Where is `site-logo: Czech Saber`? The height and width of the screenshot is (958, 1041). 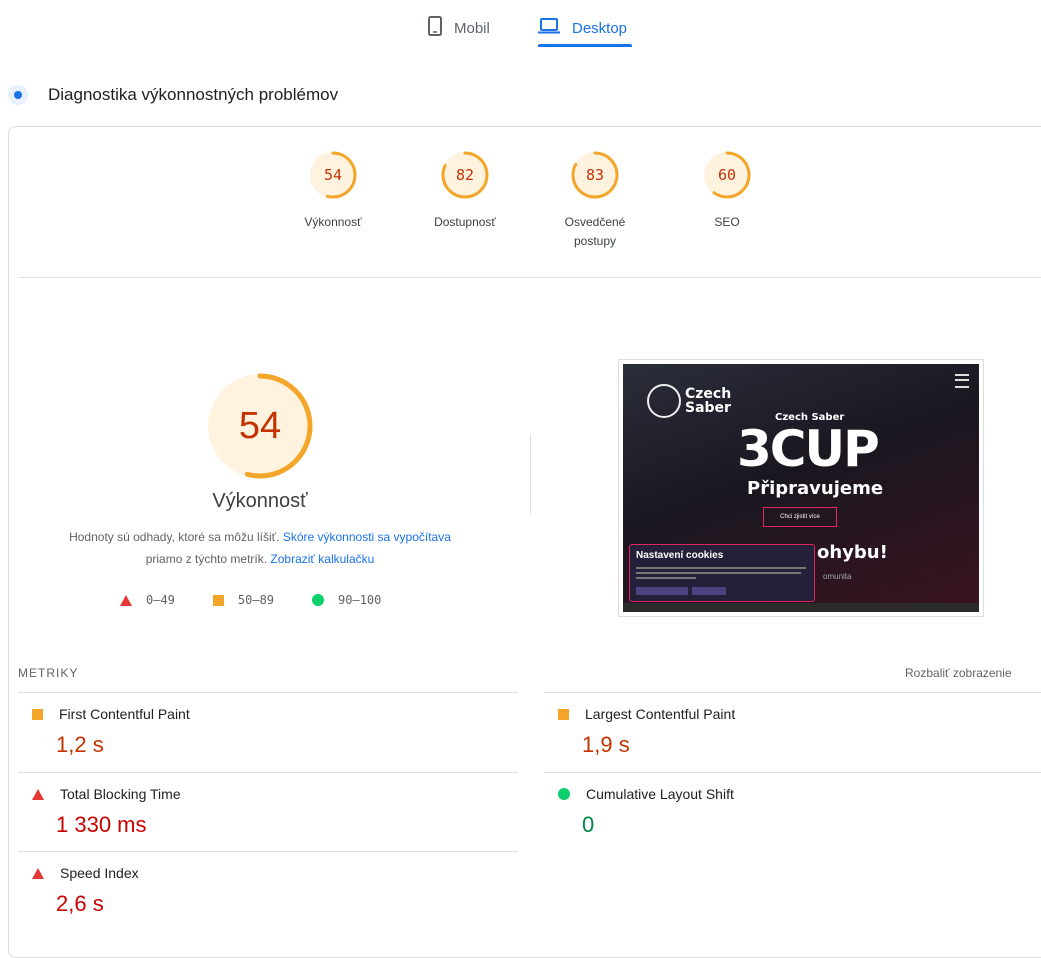
site-logo: Czech Saber is located at coordinates (689, 401).